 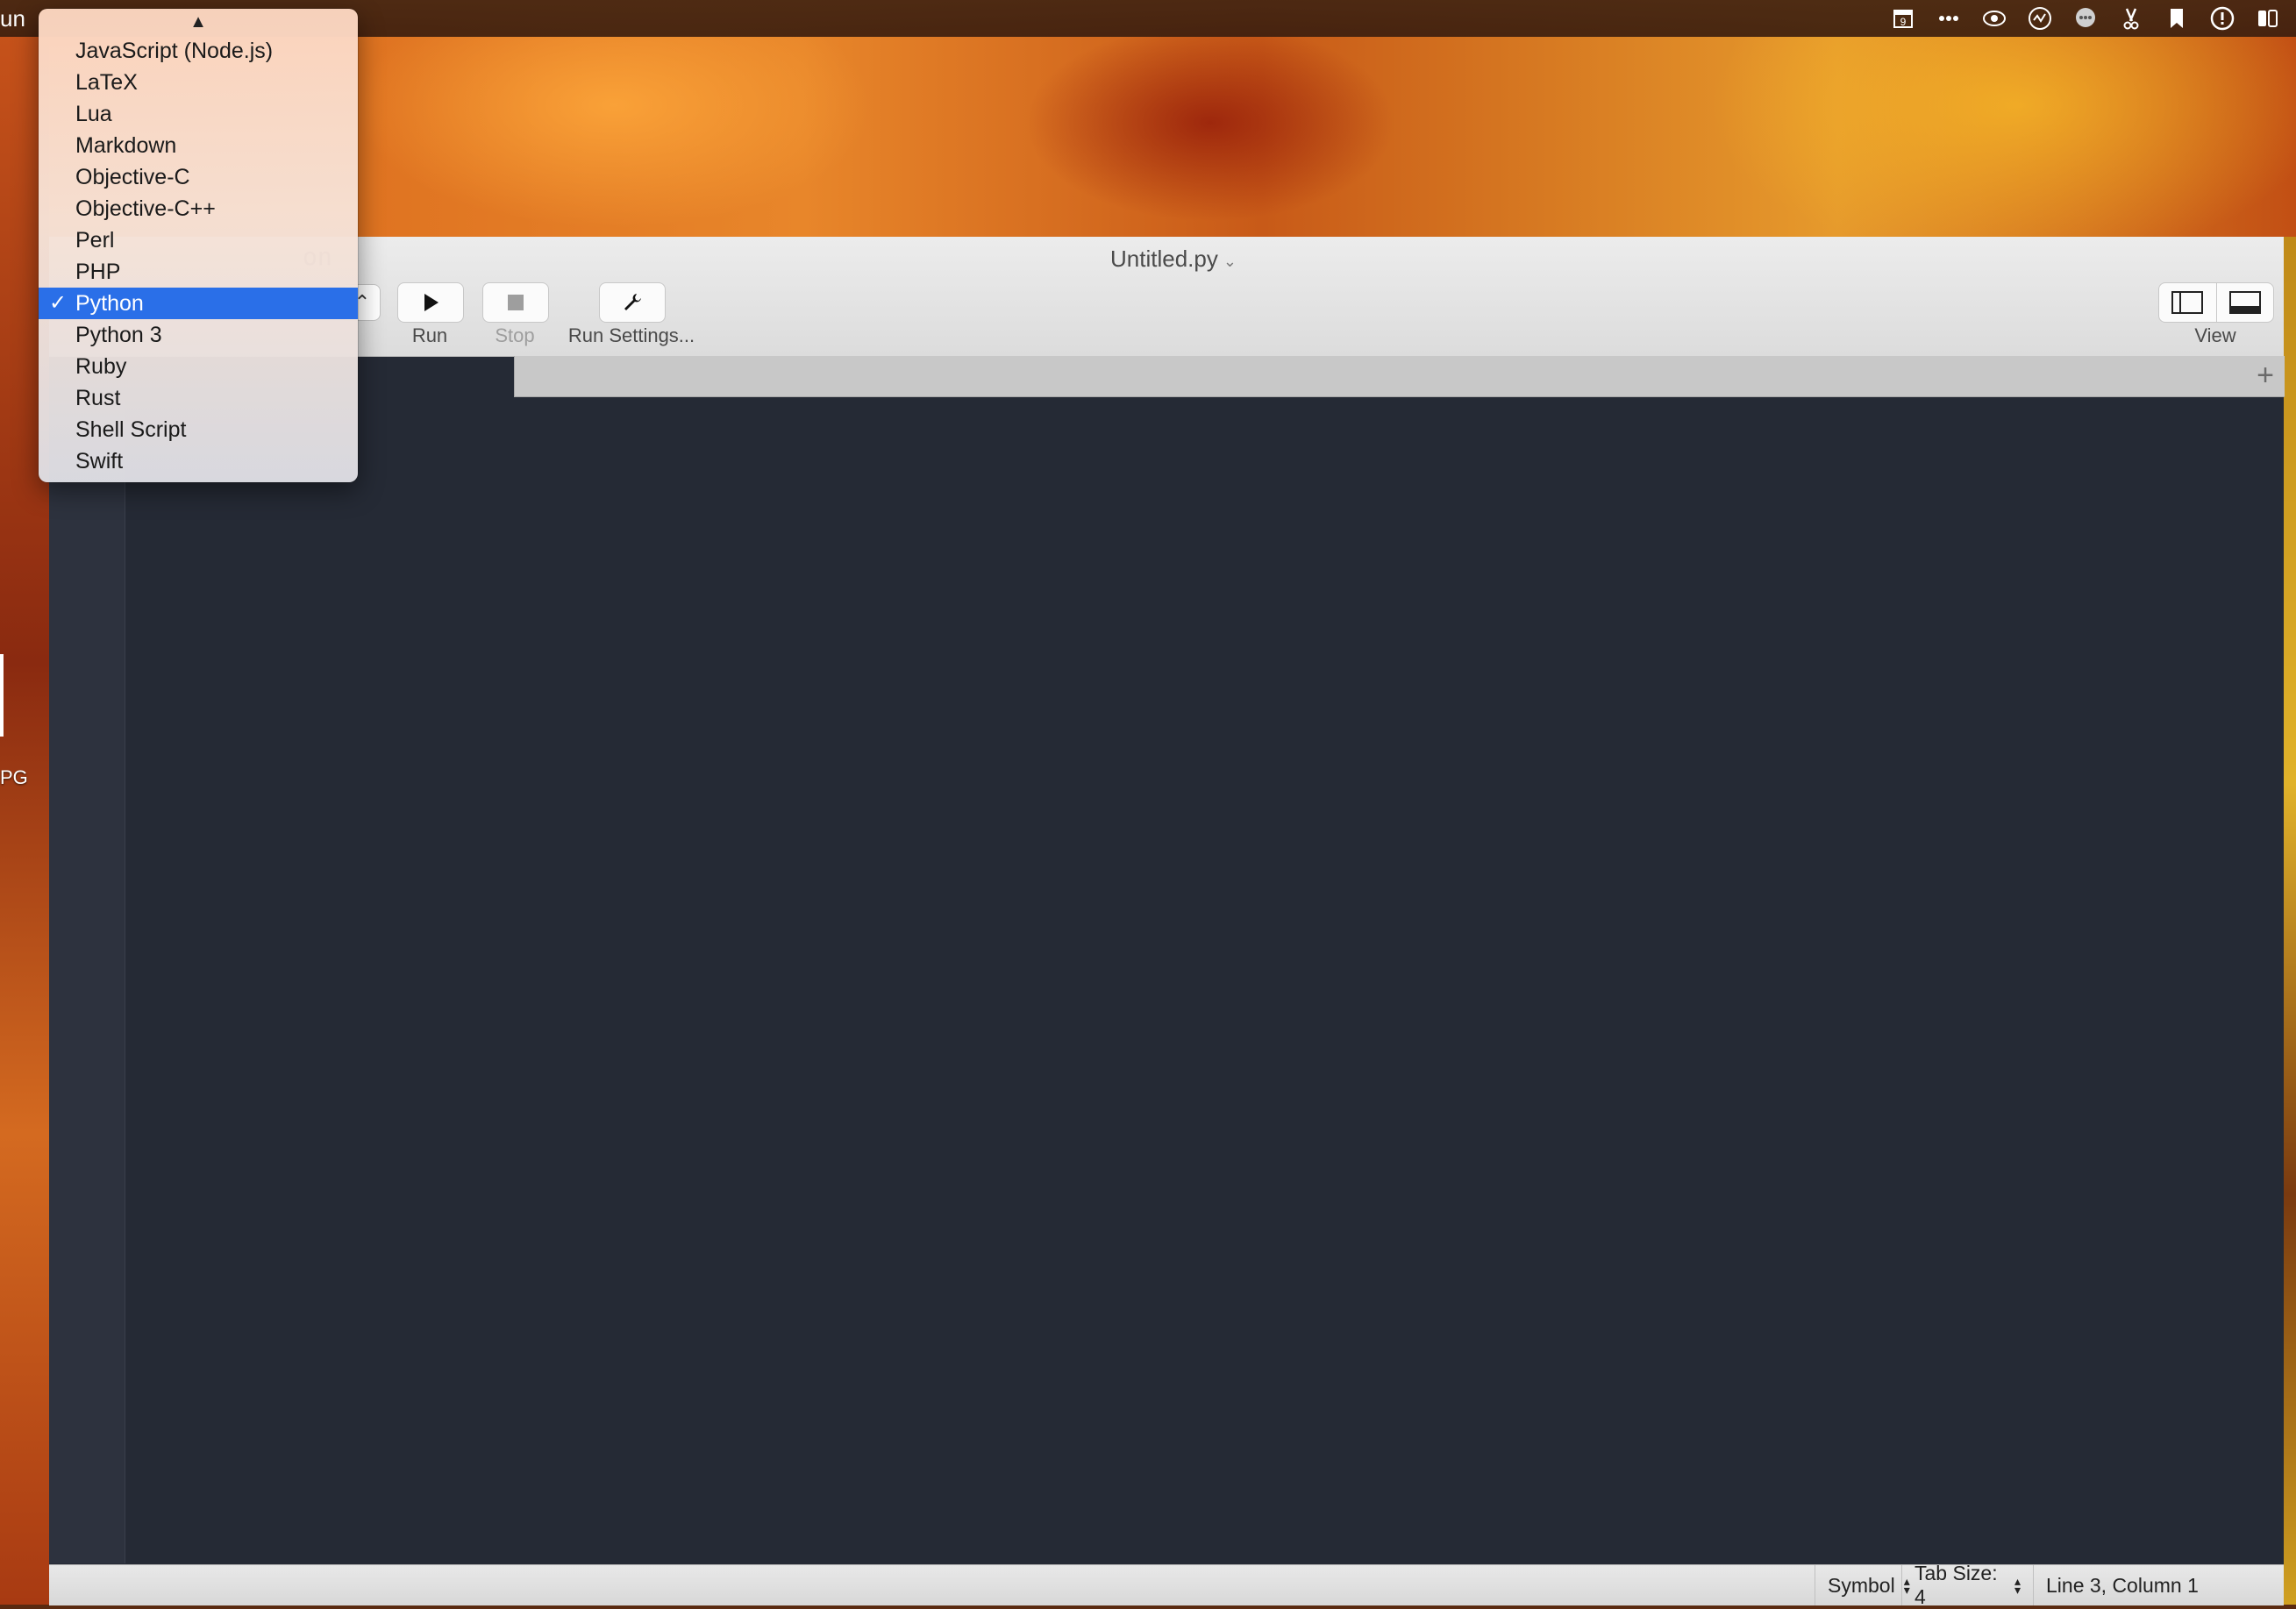 I want to click on menu-bar-app-name: un, so click(x=12, y=18).